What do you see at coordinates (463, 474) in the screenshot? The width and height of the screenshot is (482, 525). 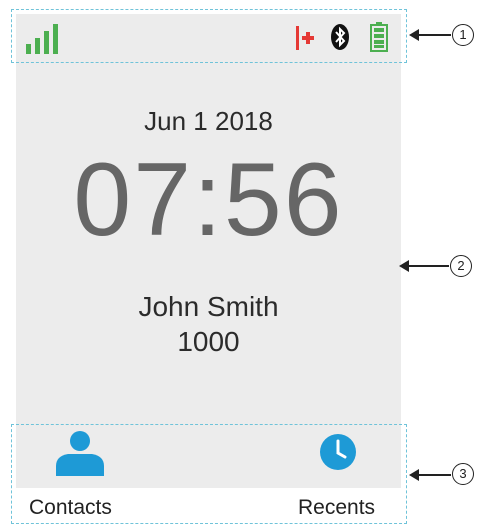 I see `callout-number-3: 3` at bounding box center [463, 474].